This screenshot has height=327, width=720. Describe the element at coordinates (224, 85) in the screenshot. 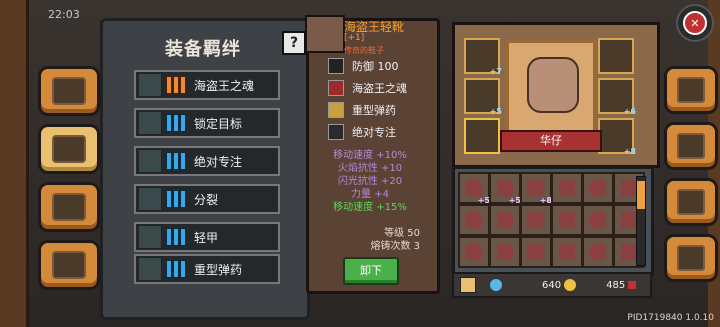

I see `bond-label: 海盗王之魂` at that location.